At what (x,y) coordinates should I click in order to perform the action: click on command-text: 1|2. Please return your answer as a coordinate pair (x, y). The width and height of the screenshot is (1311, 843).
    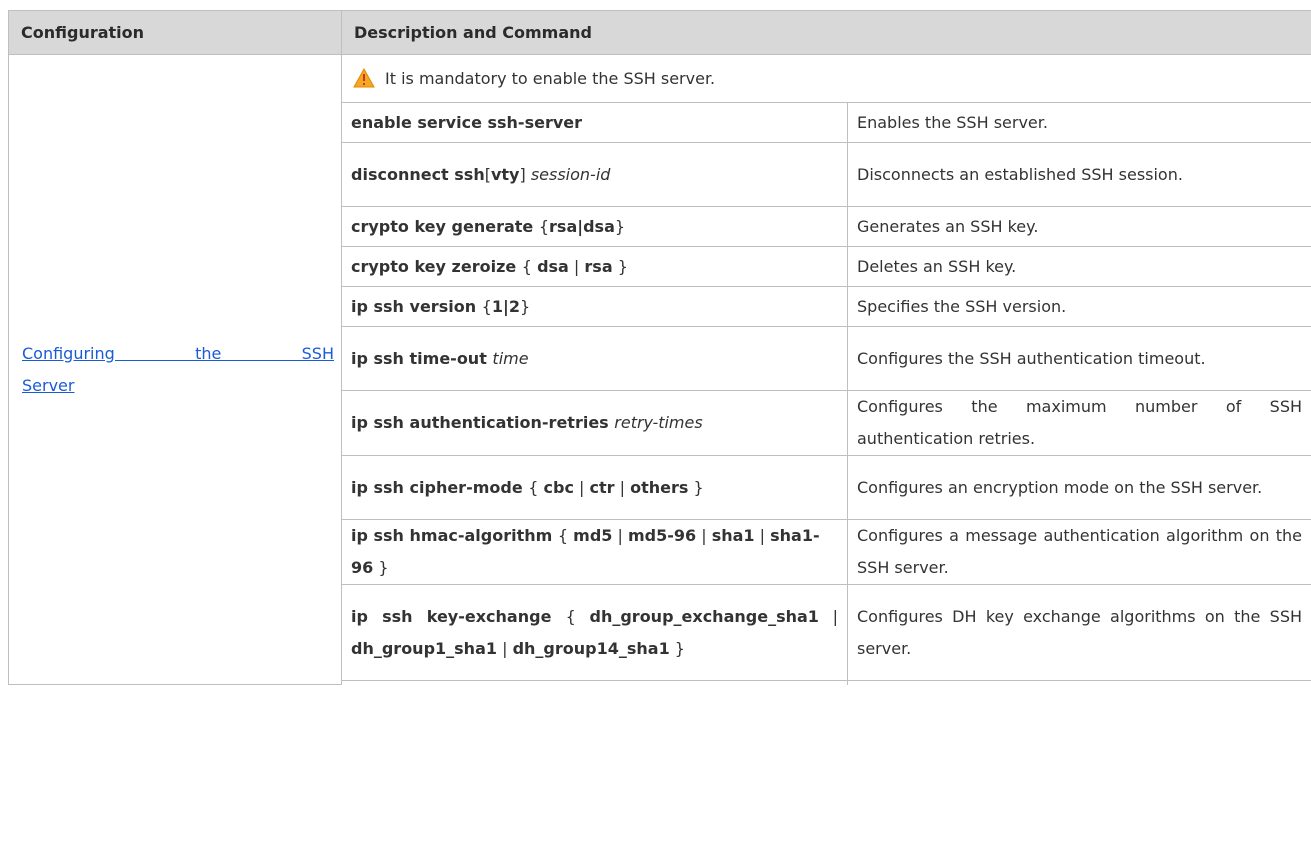
    Looking at the image, I should click on (505, 306).